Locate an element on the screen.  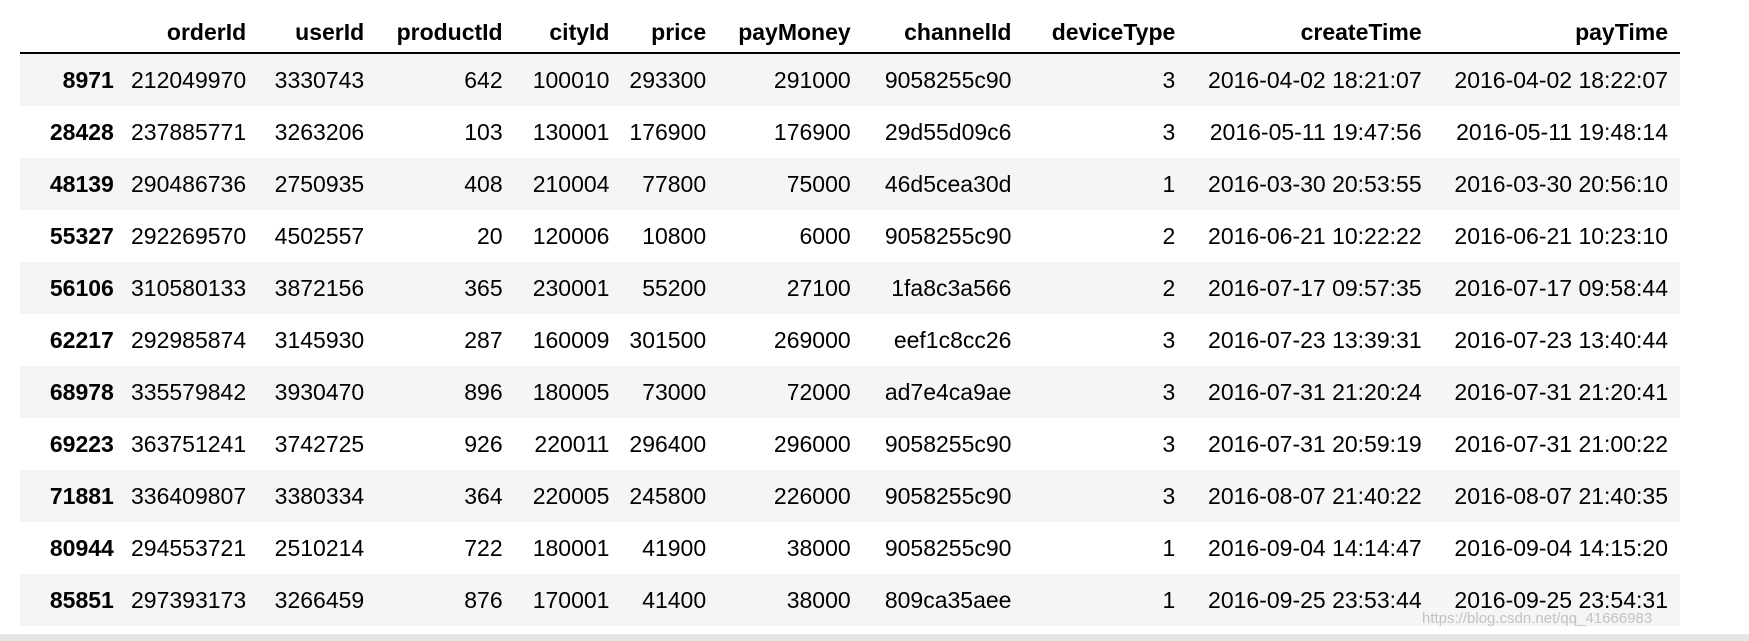
cell-payMoney: 269000 is located at coordinates (812, 339).